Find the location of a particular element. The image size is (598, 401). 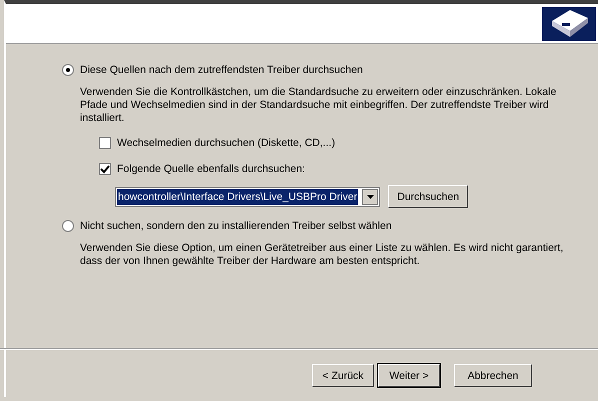

radio-label: Nicht suchen, sondern den zu installierenden Treiber selbst wählen is located at coordinates (236, 226).